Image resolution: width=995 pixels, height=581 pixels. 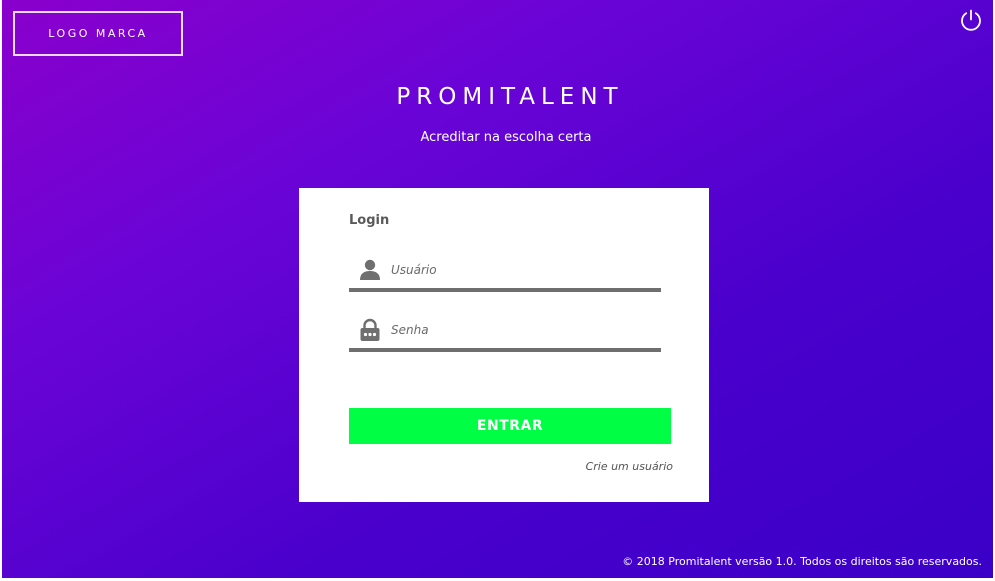 What do you see at coordinates (506, 137) in the screenshot?
I see `app-subtitle: Acreditar na escolha certa` at bounding box center [506, 137].